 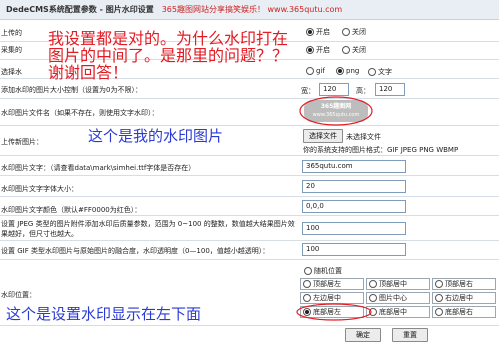 What do you see at coordinates (39, 189) in the screenshot?
I see `label-font-size: 水印图片文字字体大小：` at bounding box center [39, 189].